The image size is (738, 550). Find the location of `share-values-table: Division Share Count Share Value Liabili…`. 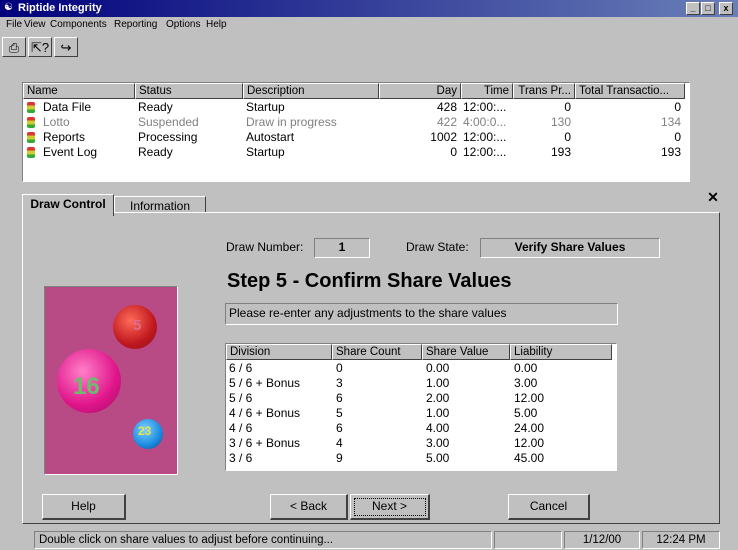

share-values-table: Division Share Count Share Value Liabili… is located at coordinates (421, 407).